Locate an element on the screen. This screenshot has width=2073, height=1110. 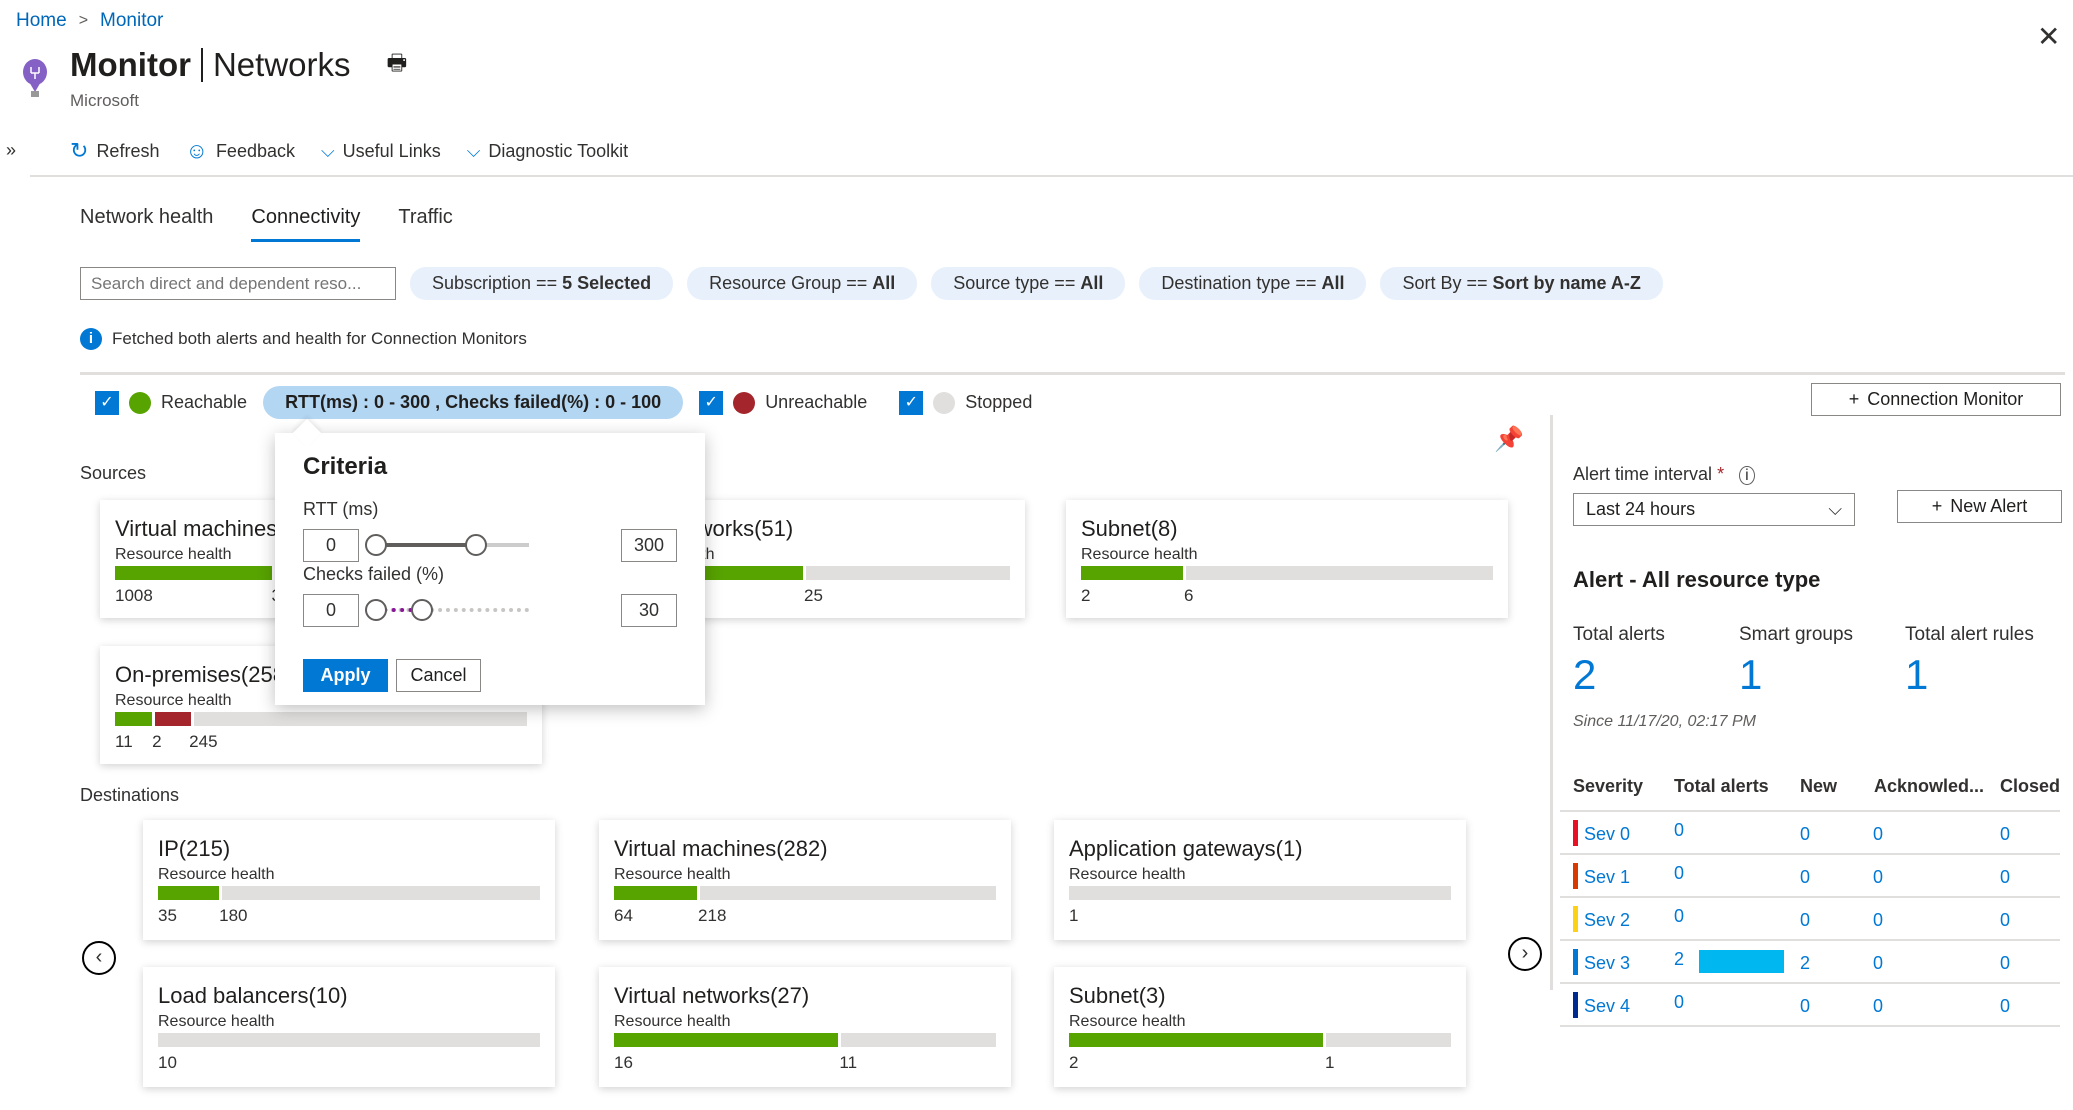
checks-max-handle is located at coordinates (422, 610).